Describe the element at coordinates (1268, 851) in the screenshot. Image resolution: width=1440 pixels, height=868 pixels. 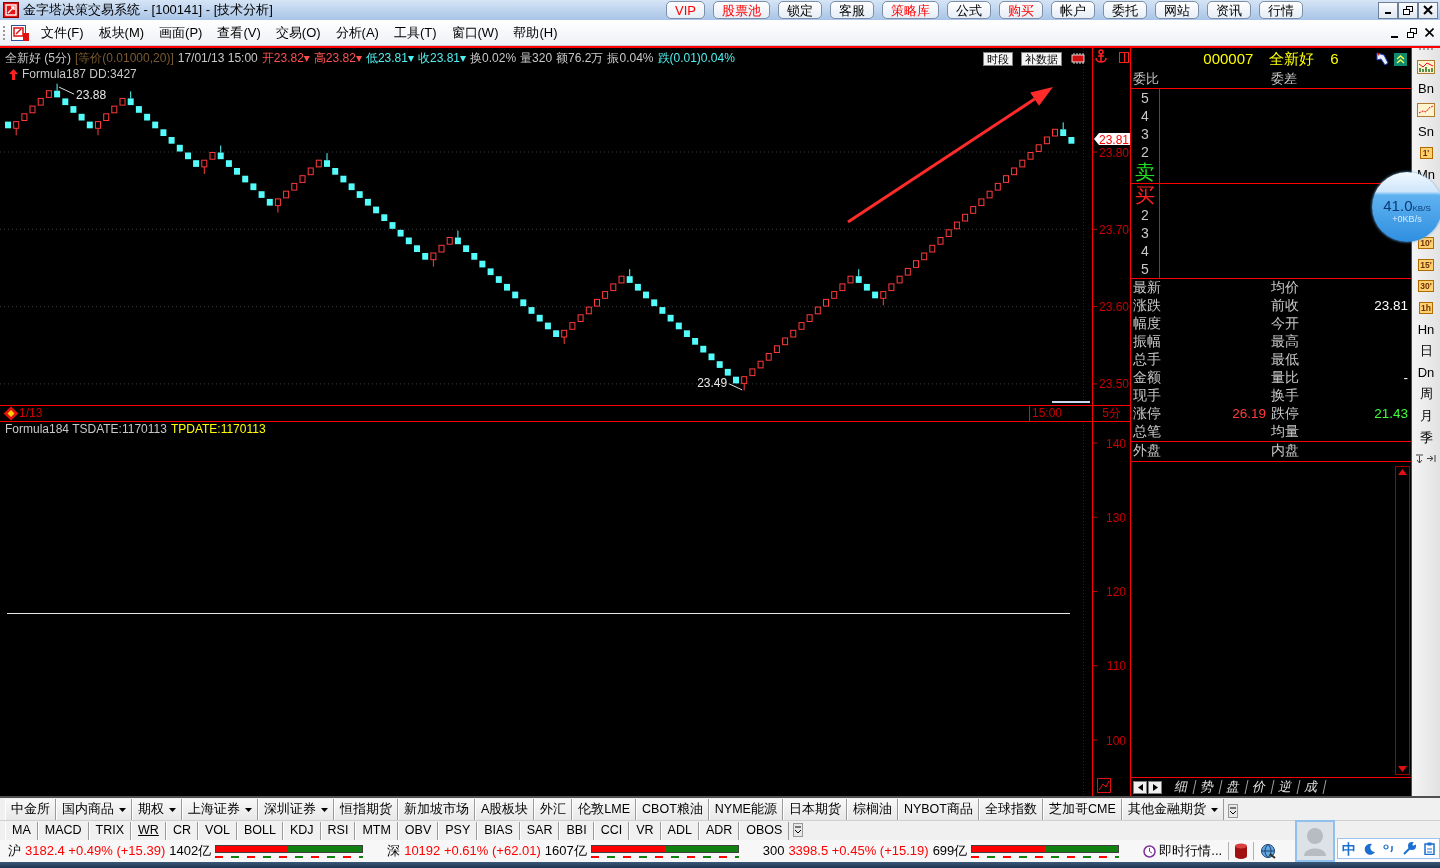
I see `globe-icon` at that location.